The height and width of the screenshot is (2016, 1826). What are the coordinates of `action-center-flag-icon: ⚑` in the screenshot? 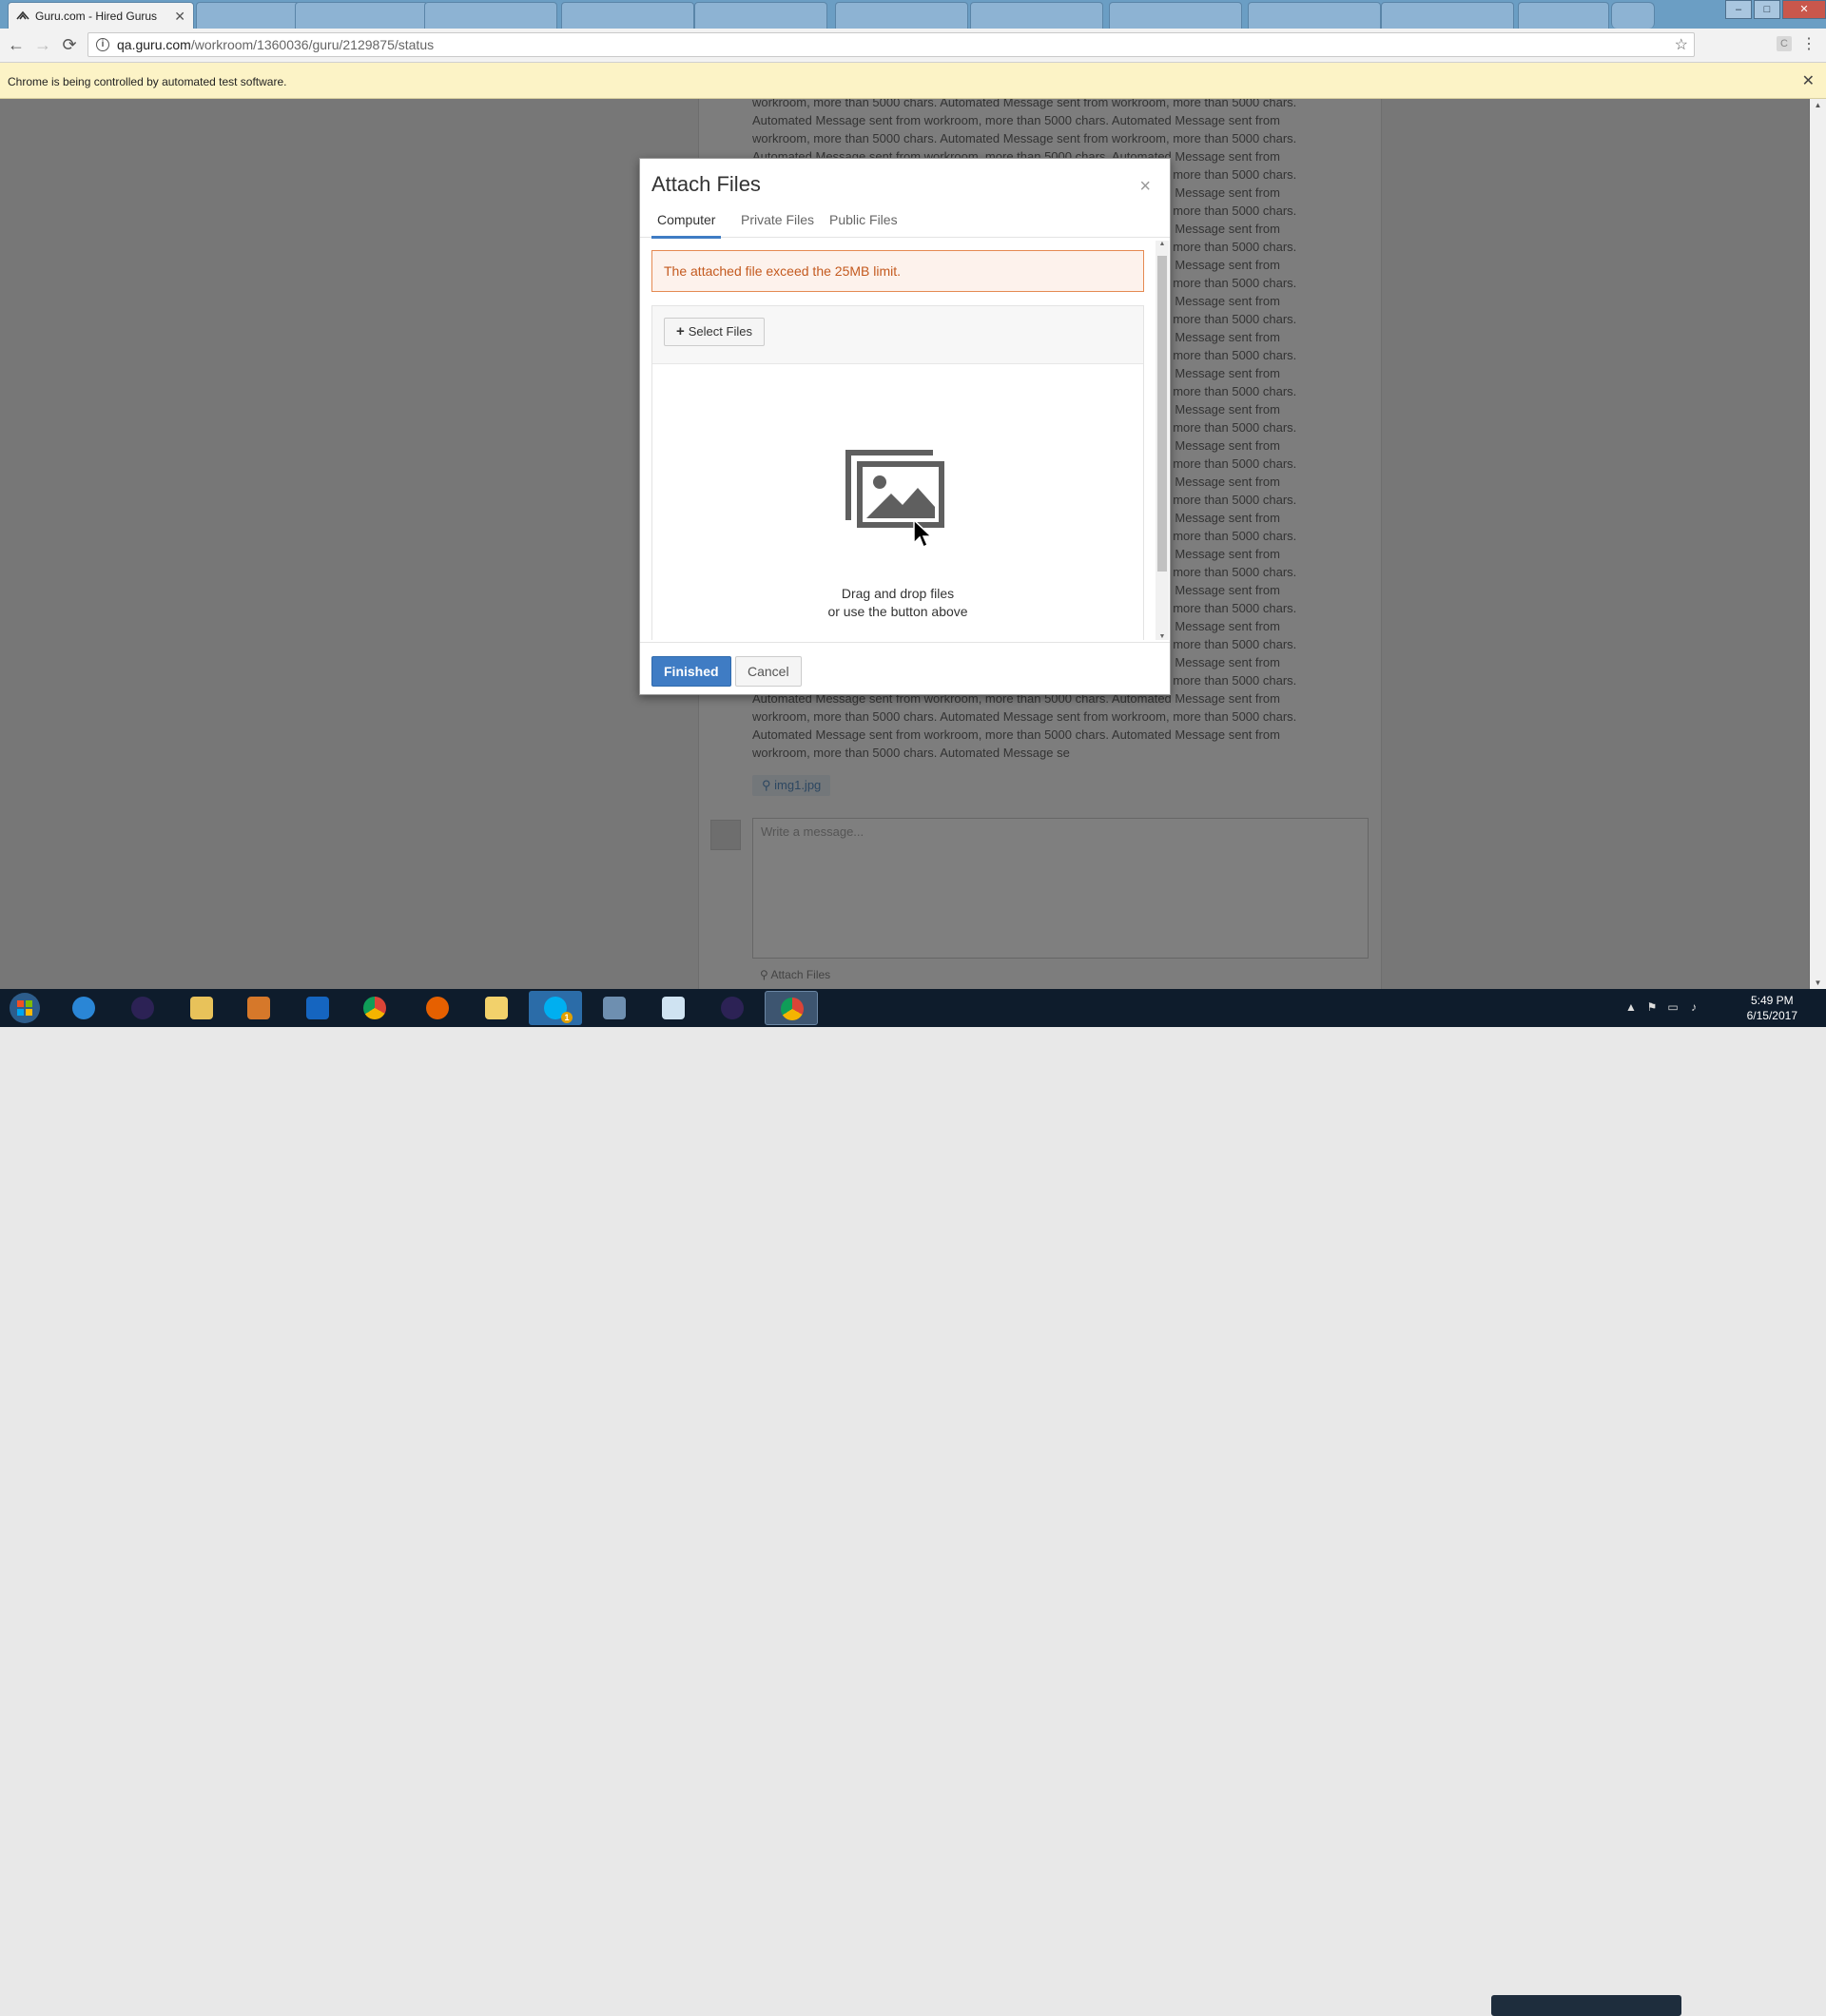 It's located at (1652, 1007).